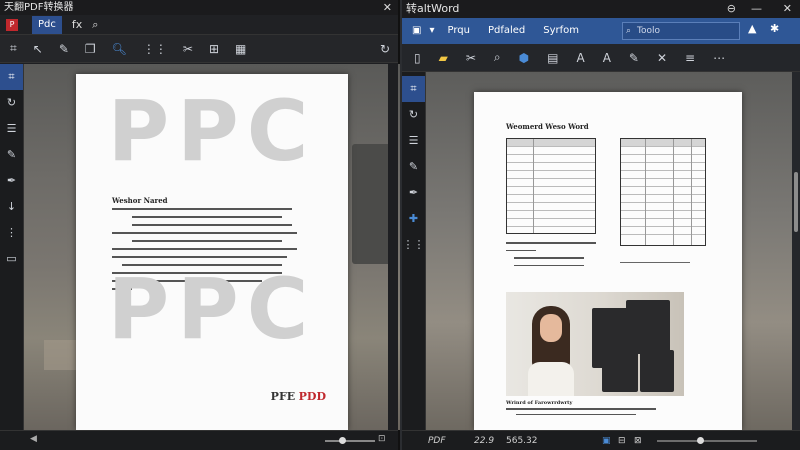 This screenshot has height=450, width=800. I want to click on page-prev-icon: ◀, so click(33, 439).